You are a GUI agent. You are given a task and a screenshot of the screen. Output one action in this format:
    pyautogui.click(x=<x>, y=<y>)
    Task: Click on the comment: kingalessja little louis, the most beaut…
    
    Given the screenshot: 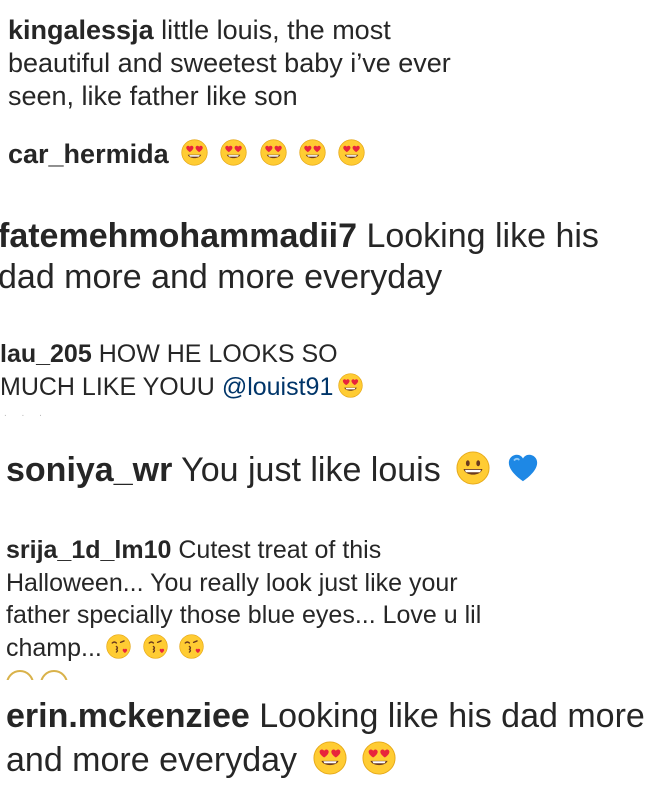 What is the action you would take?
    pyautogui.click(x=238, y=63)
    